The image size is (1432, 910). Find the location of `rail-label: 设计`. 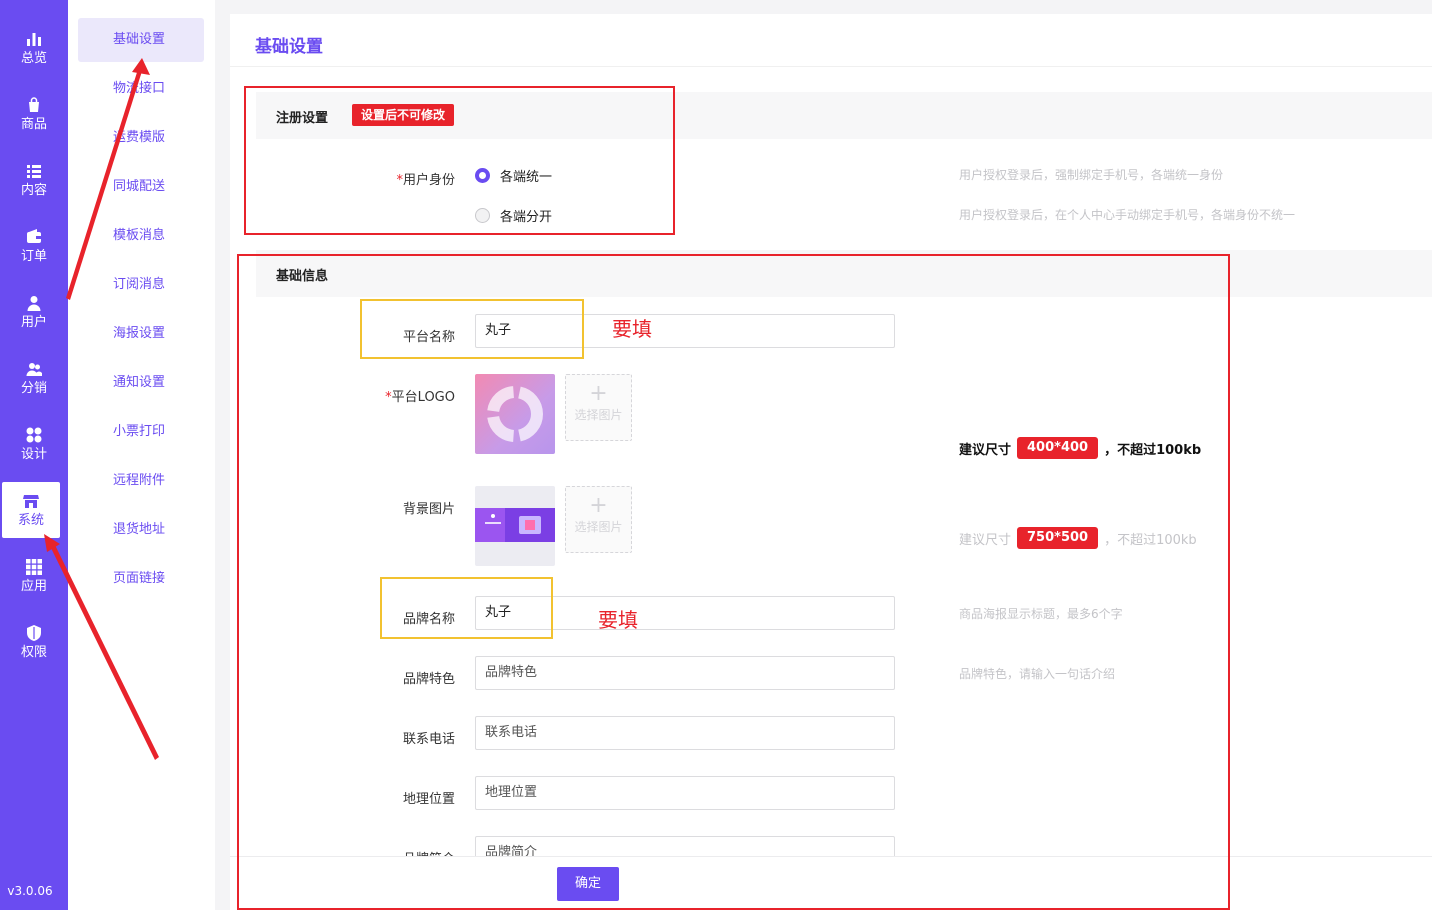

rail-label: 设计 is located at coordinates (33, 454).